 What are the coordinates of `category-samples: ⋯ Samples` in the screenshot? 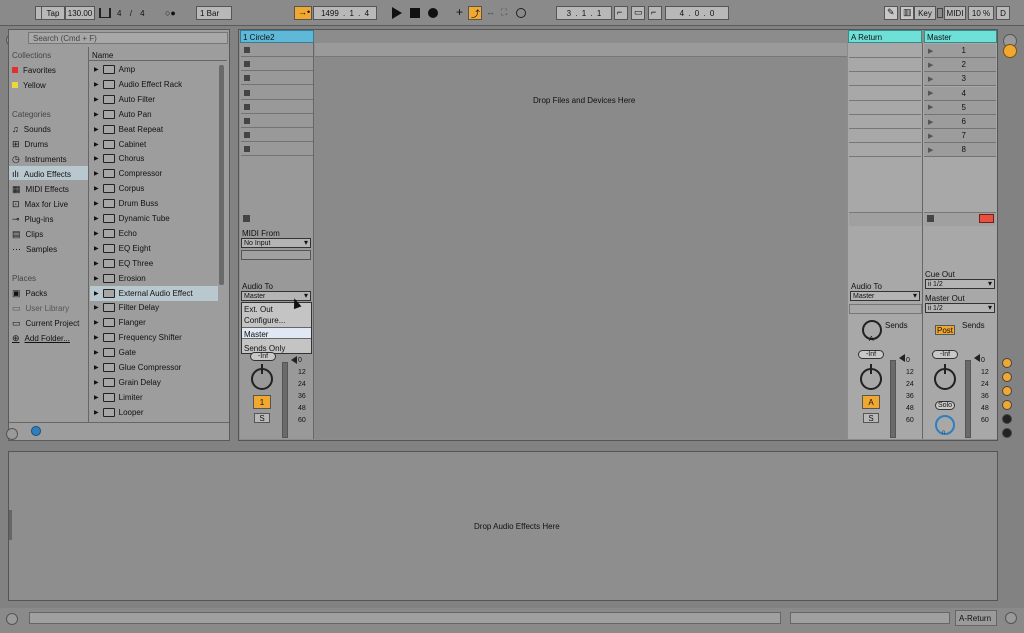 It's located at (34, 249).